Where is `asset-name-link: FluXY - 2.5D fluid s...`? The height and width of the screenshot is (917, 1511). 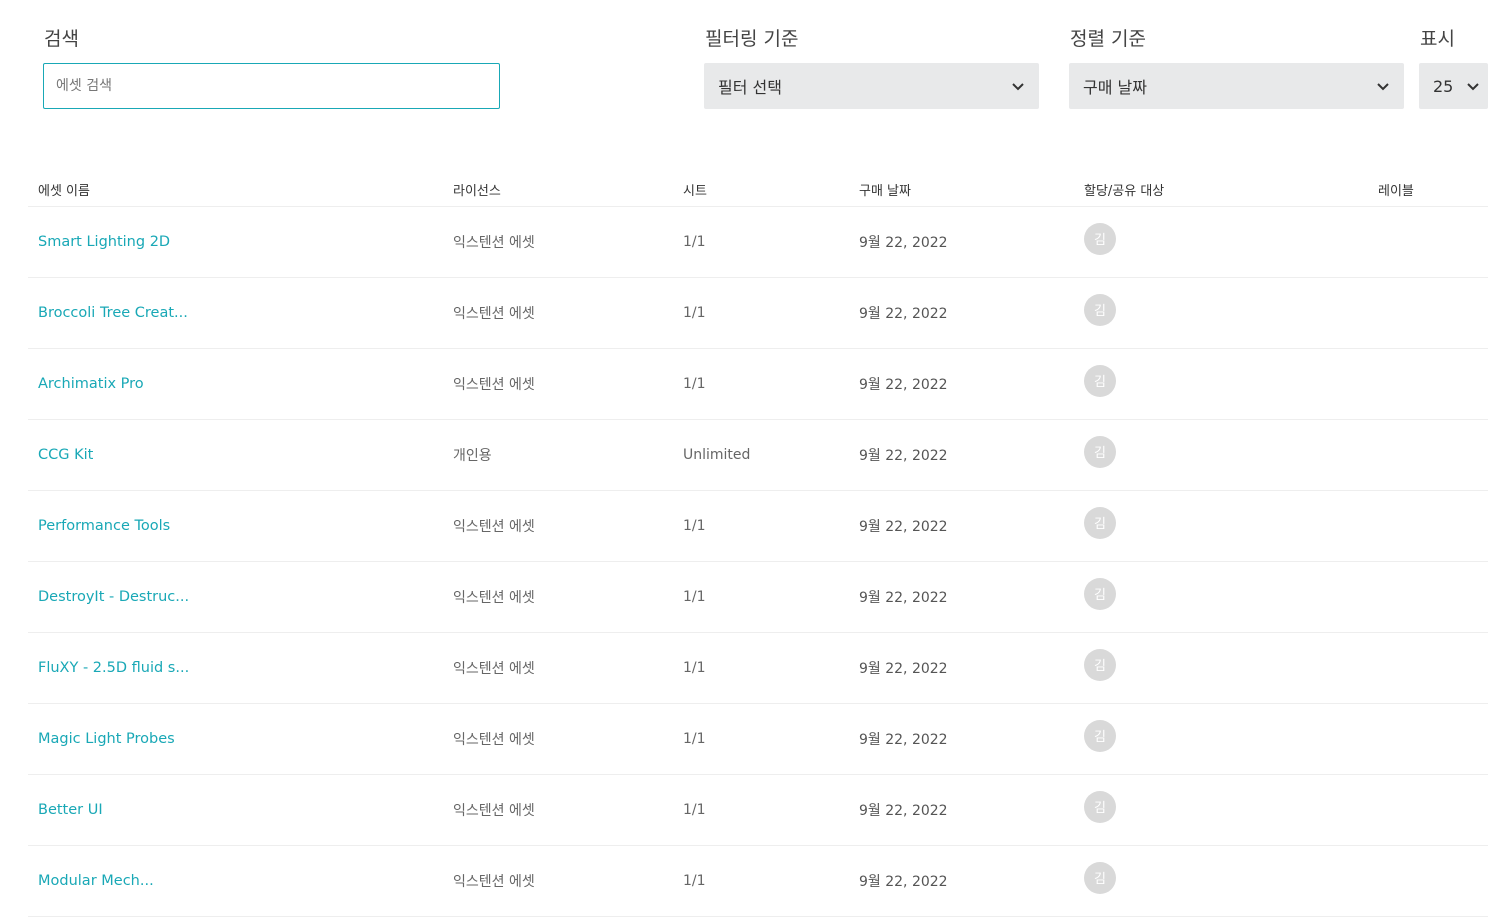
asset-name-link: FluXY - 2.5D fluid s... is located at coordinates (113, 668).